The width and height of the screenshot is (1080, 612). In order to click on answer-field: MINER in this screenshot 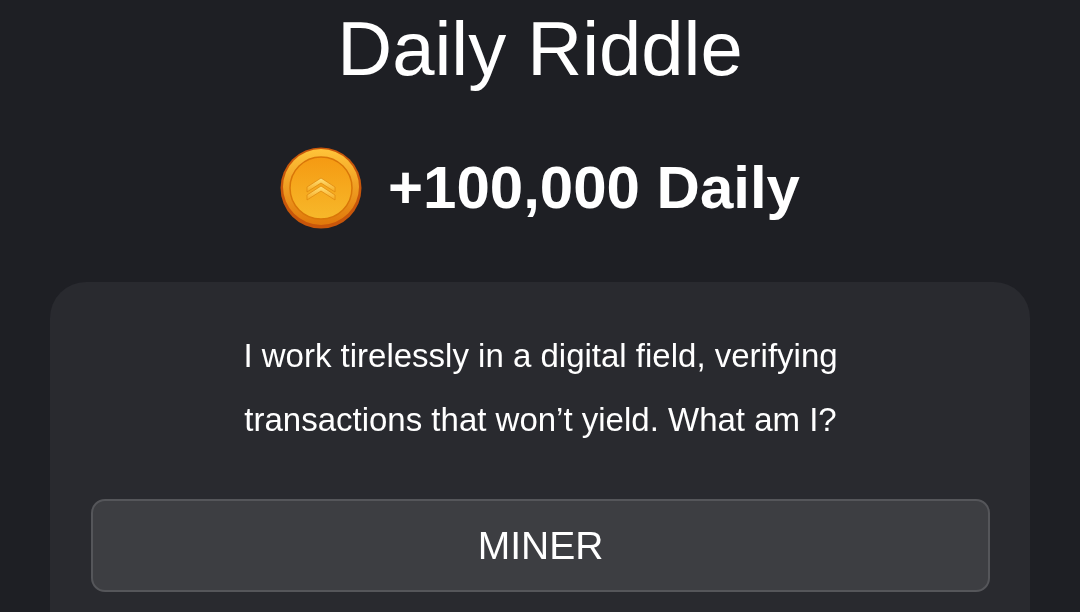, I will do `click(540, 545)`.